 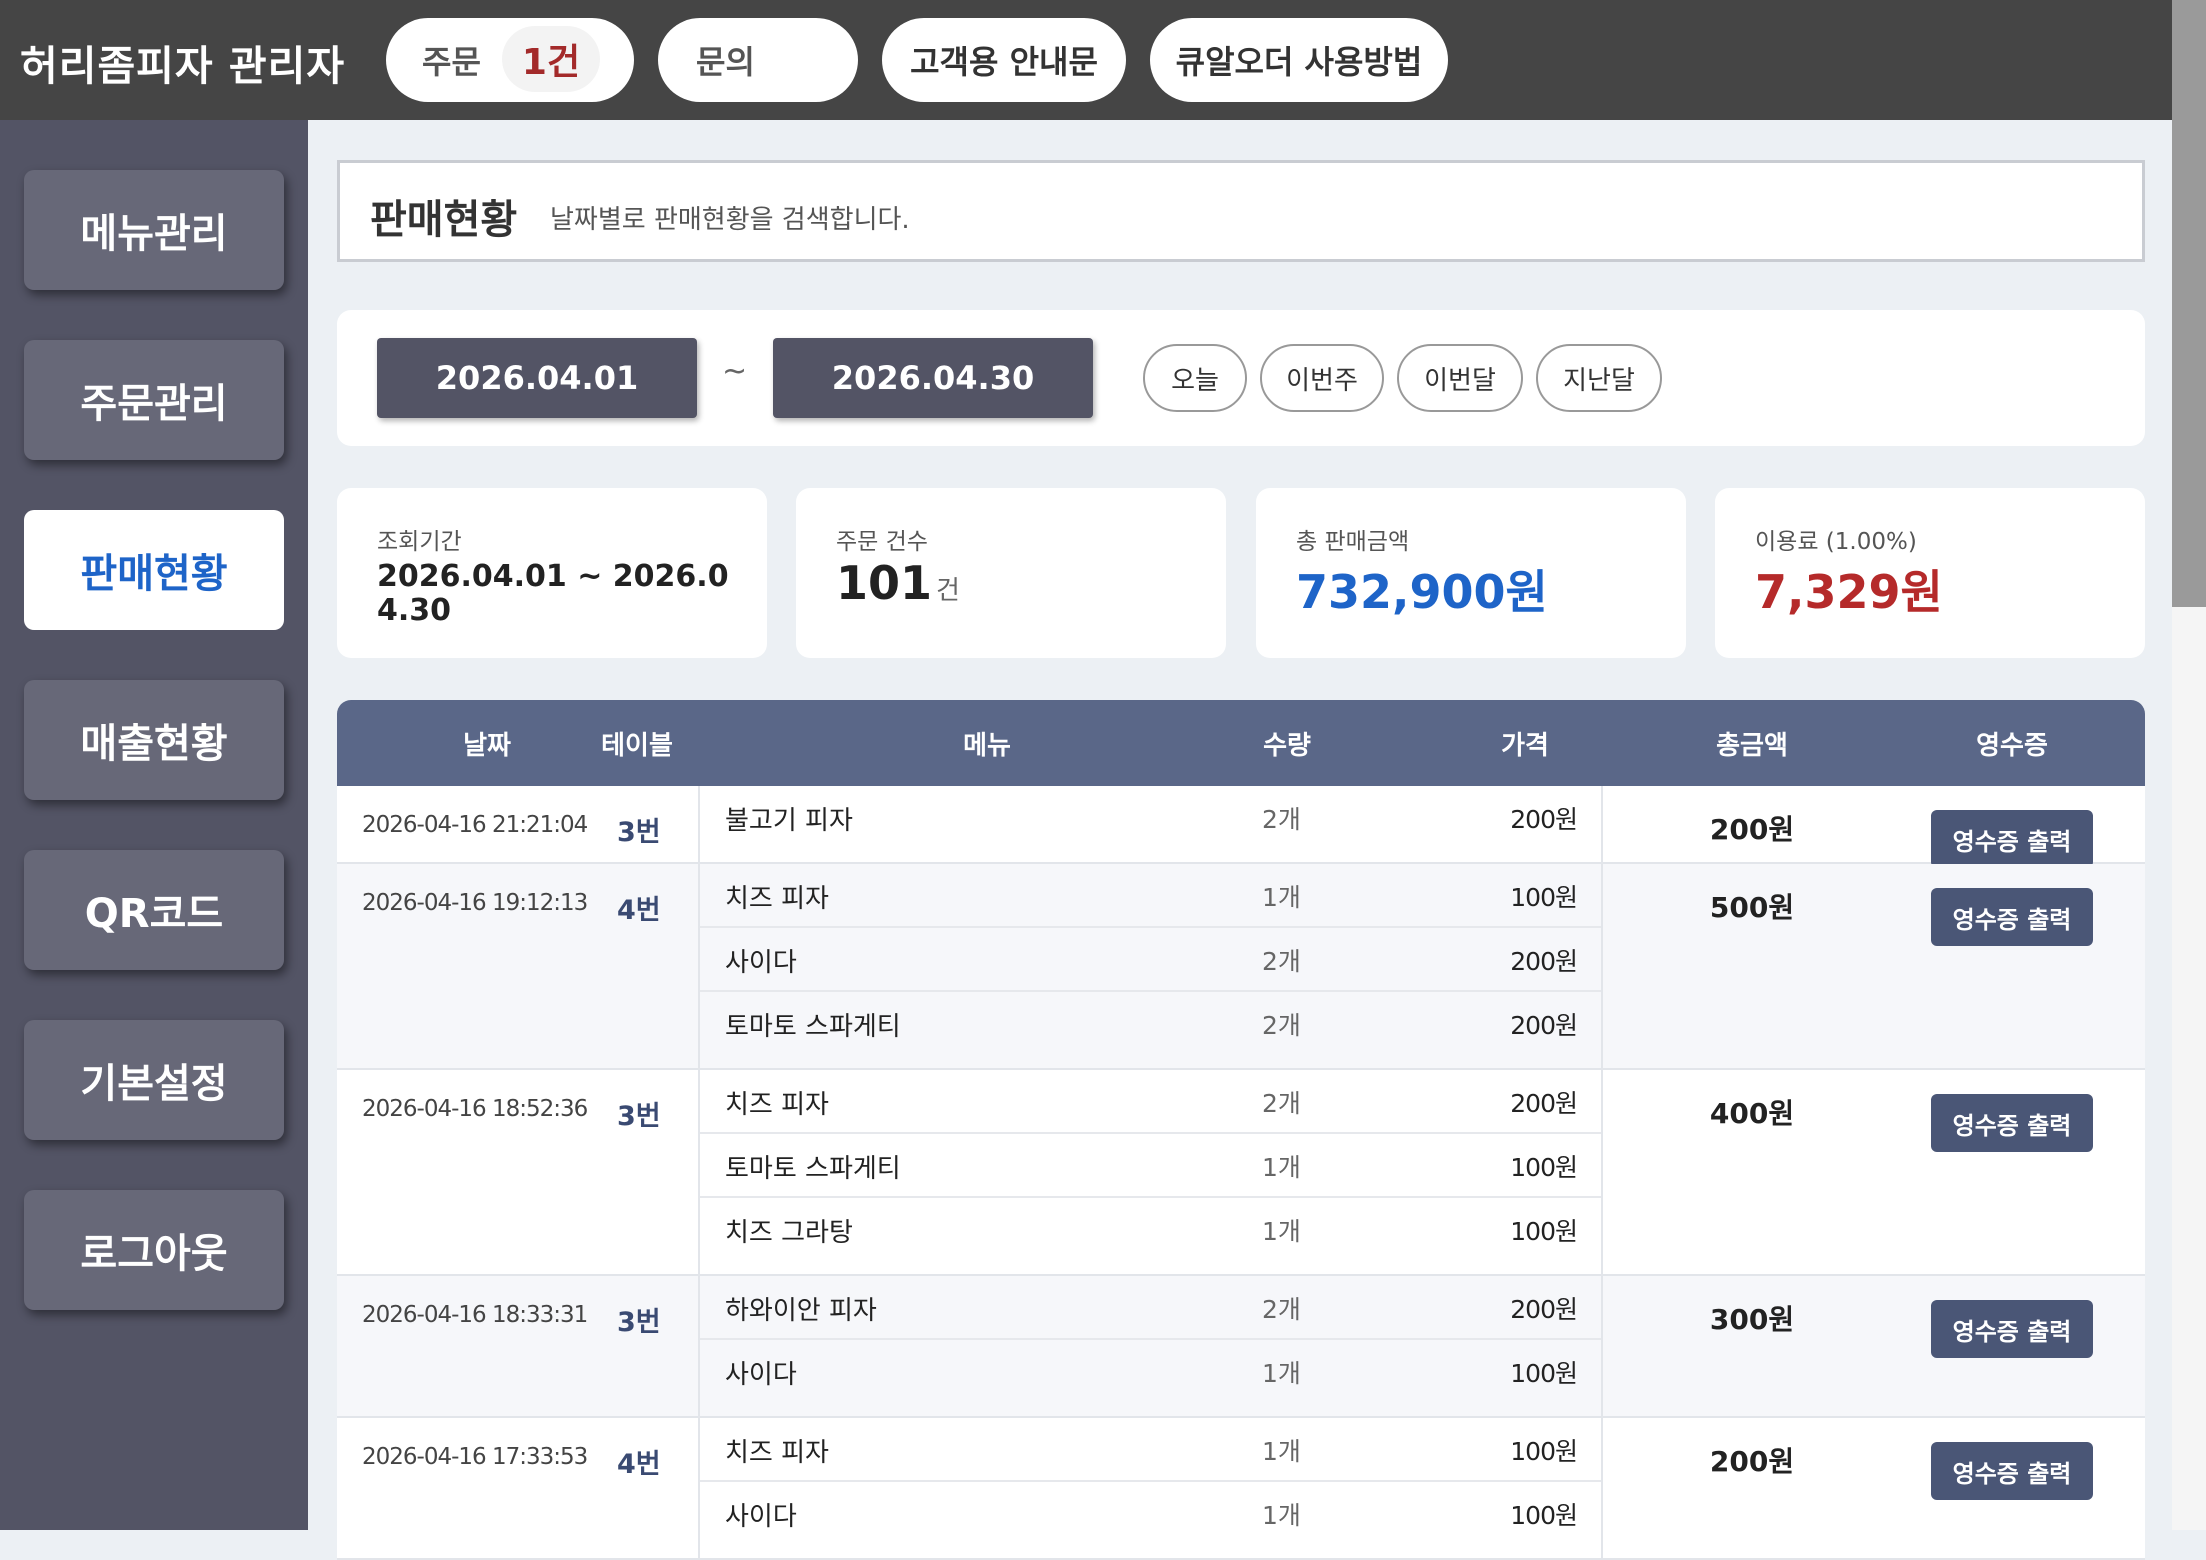 I want to click on order-total: 400원, so click(x=1752, y=1113).